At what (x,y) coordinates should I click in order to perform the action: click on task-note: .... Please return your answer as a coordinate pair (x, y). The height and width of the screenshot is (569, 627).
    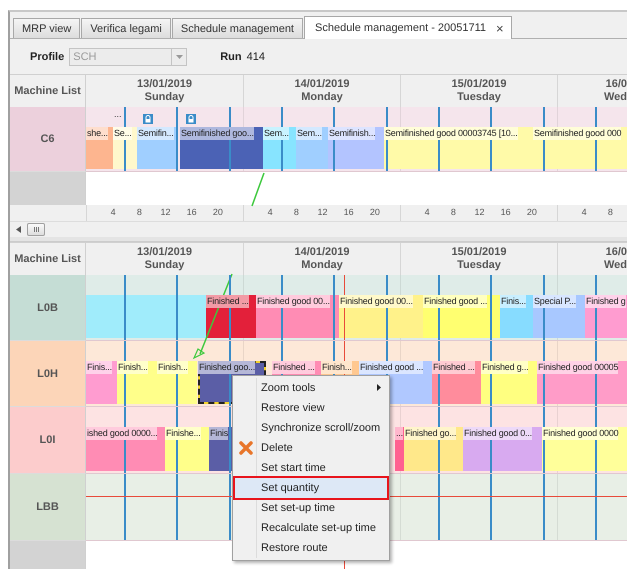
    Looking at the image, I should click on (118, 114).